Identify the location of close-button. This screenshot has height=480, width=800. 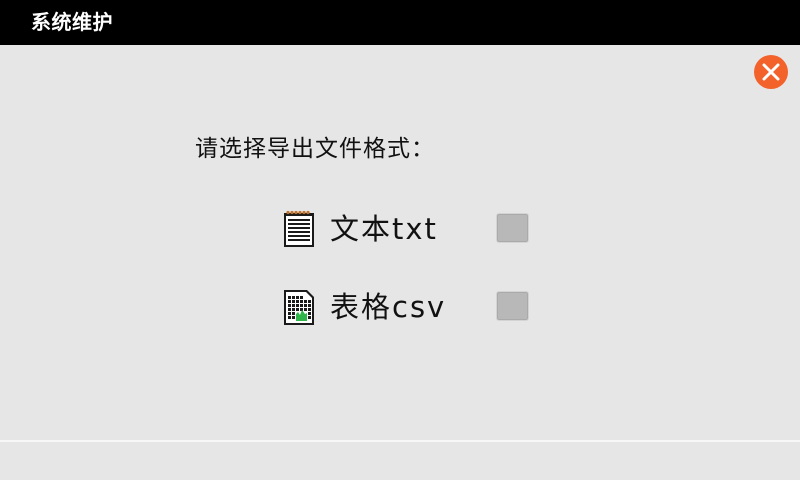
(771, 72).